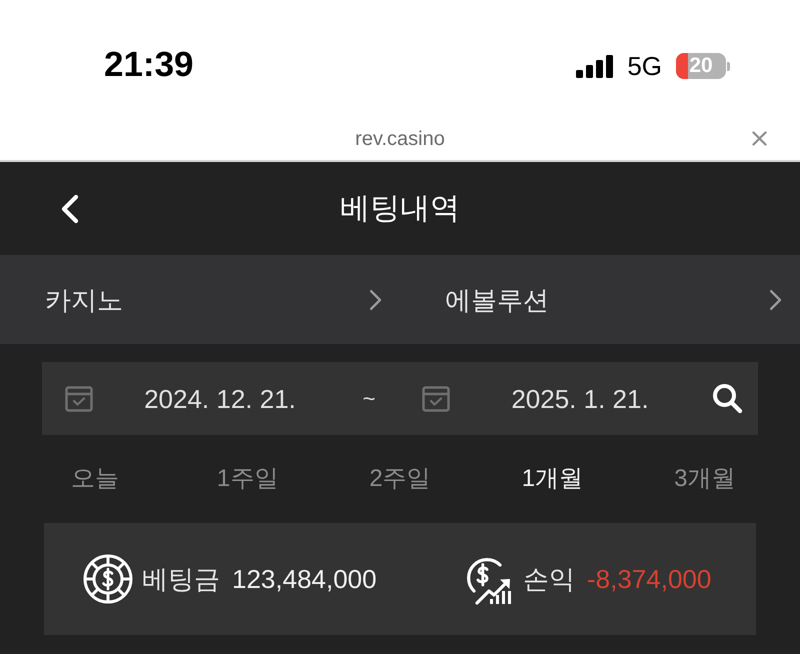 The width and height of the screenshot is (800, 654). What do you see at coordinates (304, 579) in the screenshot?
I see `summary-value: 123,484,000` at bounding box center [304, 579].